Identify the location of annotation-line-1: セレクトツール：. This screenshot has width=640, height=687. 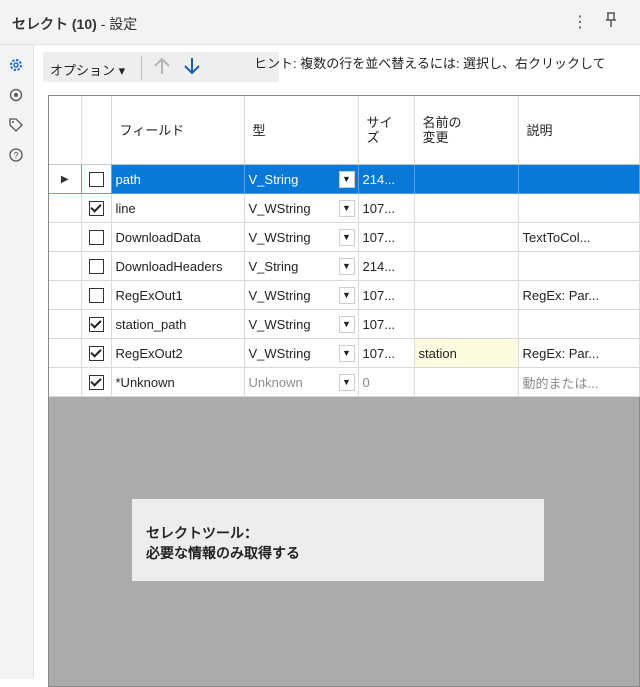
(202, 533).